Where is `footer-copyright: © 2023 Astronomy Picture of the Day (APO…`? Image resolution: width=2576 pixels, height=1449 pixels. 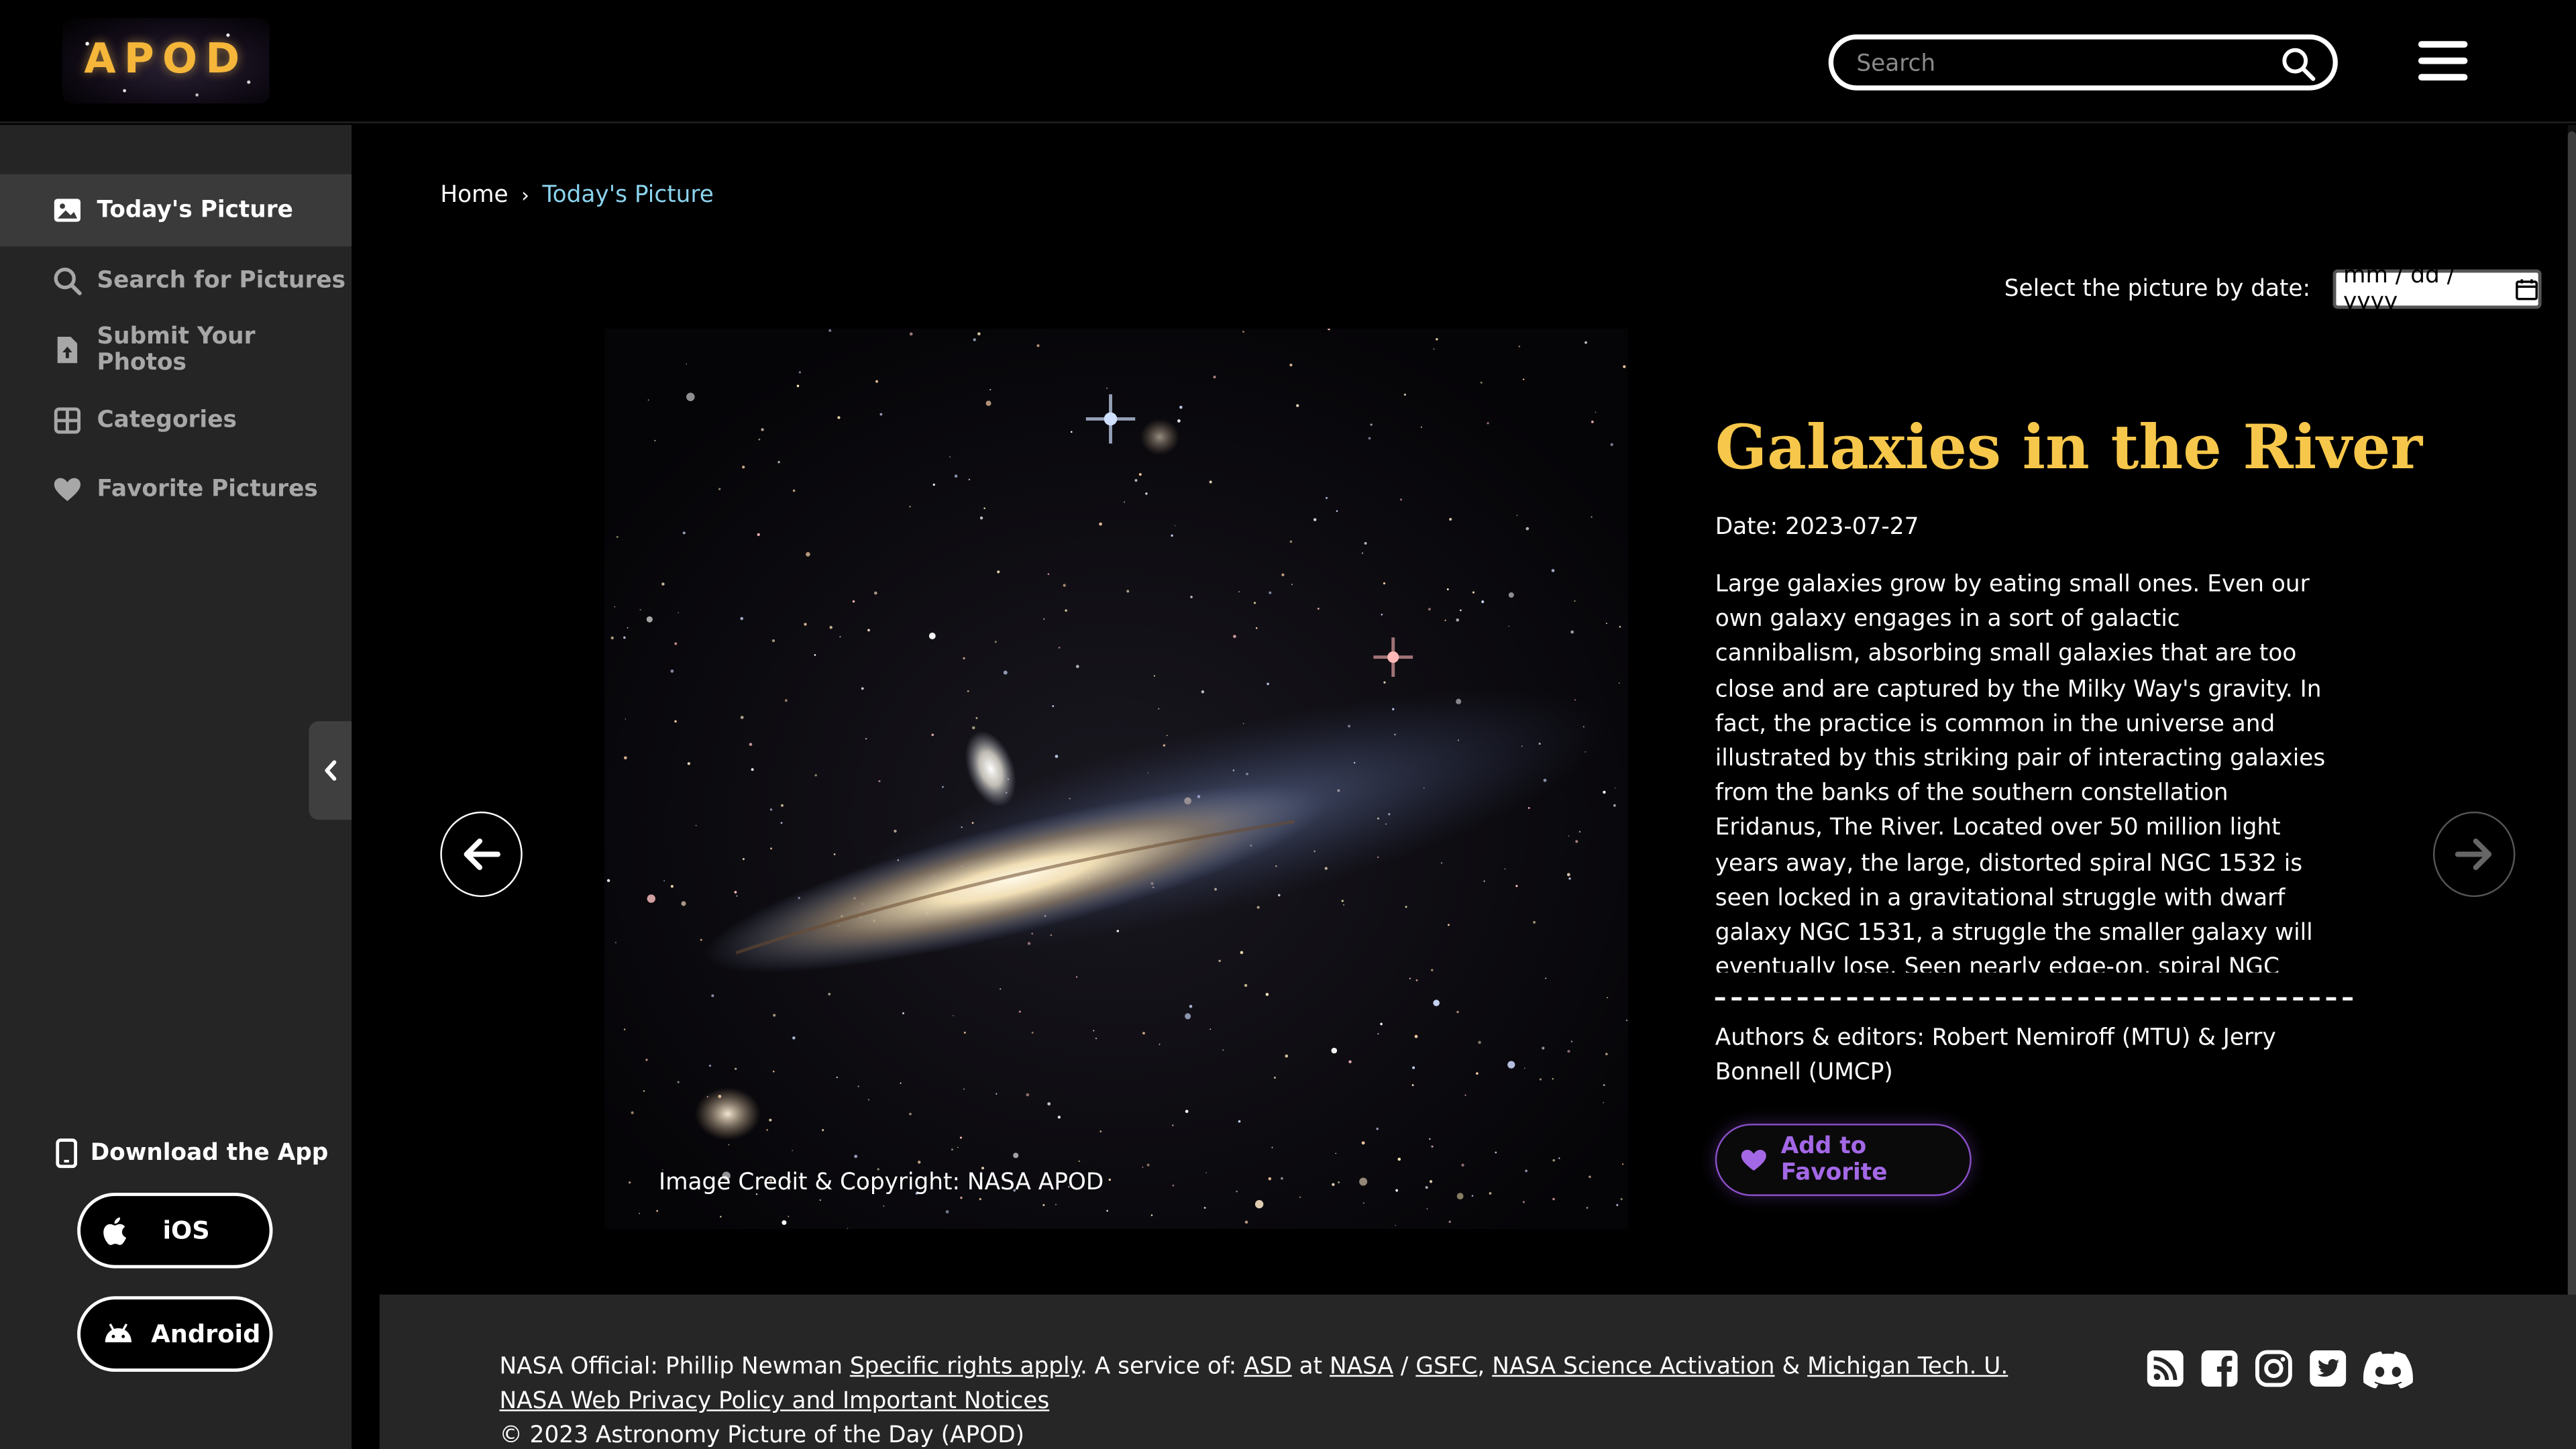
footer-copyright: © 2023 Astronomy Picture of the Day (APO… is located at coordinates (762, 1435).